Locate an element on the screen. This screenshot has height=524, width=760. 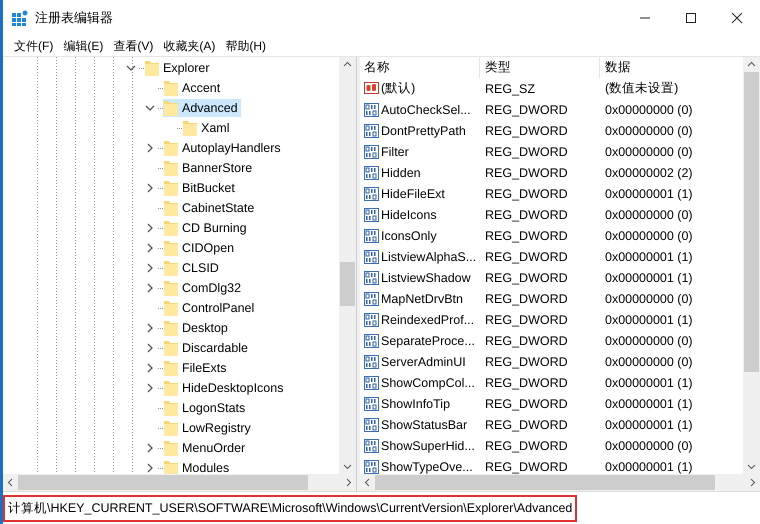
column-header: 数据 is located at coordinates (669, 67).